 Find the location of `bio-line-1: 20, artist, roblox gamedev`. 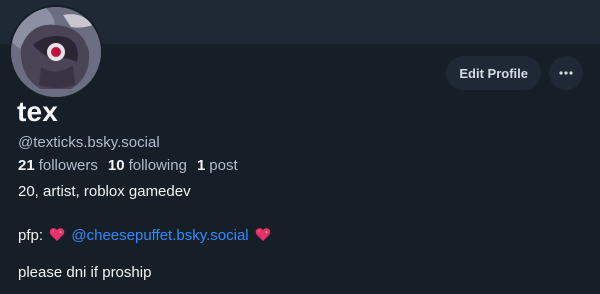

bio-line-1: 20, artist, roblox gamedev is located at coordinates (104, 191).